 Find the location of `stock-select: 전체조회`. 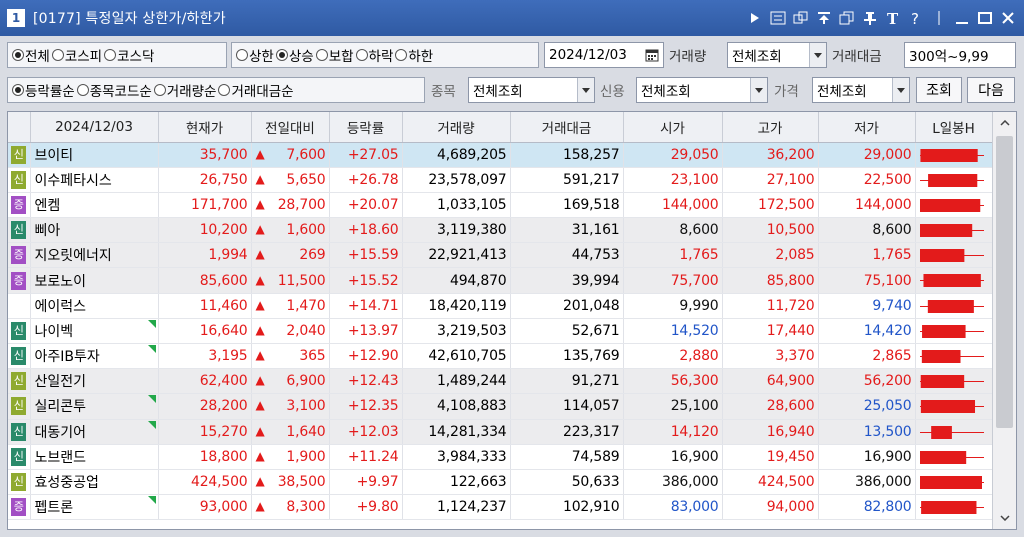

stock-select: 전체조회 is located at coordinates (531, 90).